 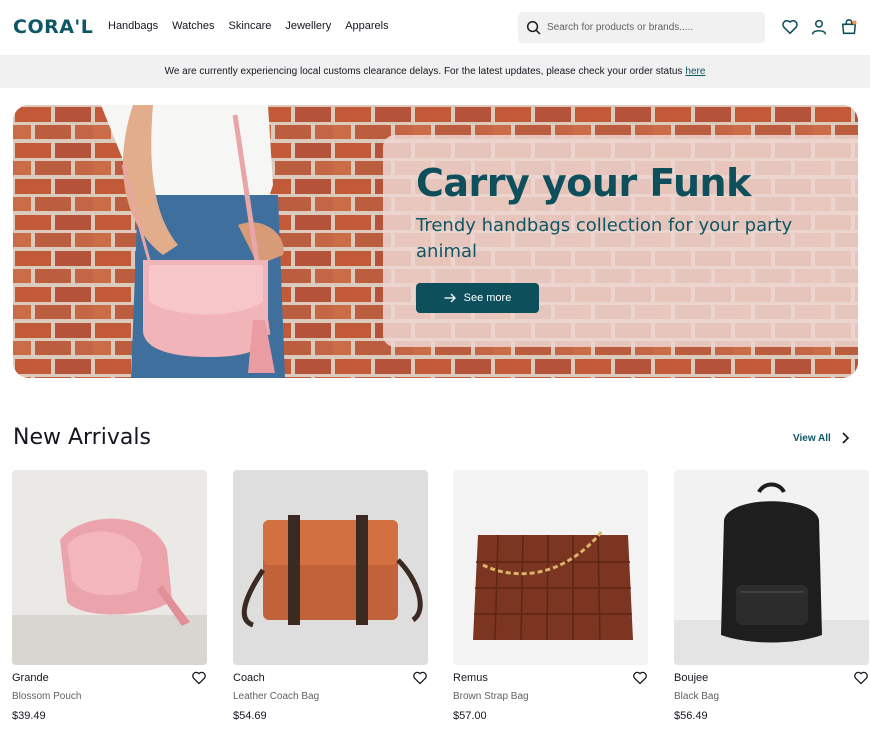 I want to click on product-card: Coach Leather Coach Bag $54.69, so click(x=330, y=596).